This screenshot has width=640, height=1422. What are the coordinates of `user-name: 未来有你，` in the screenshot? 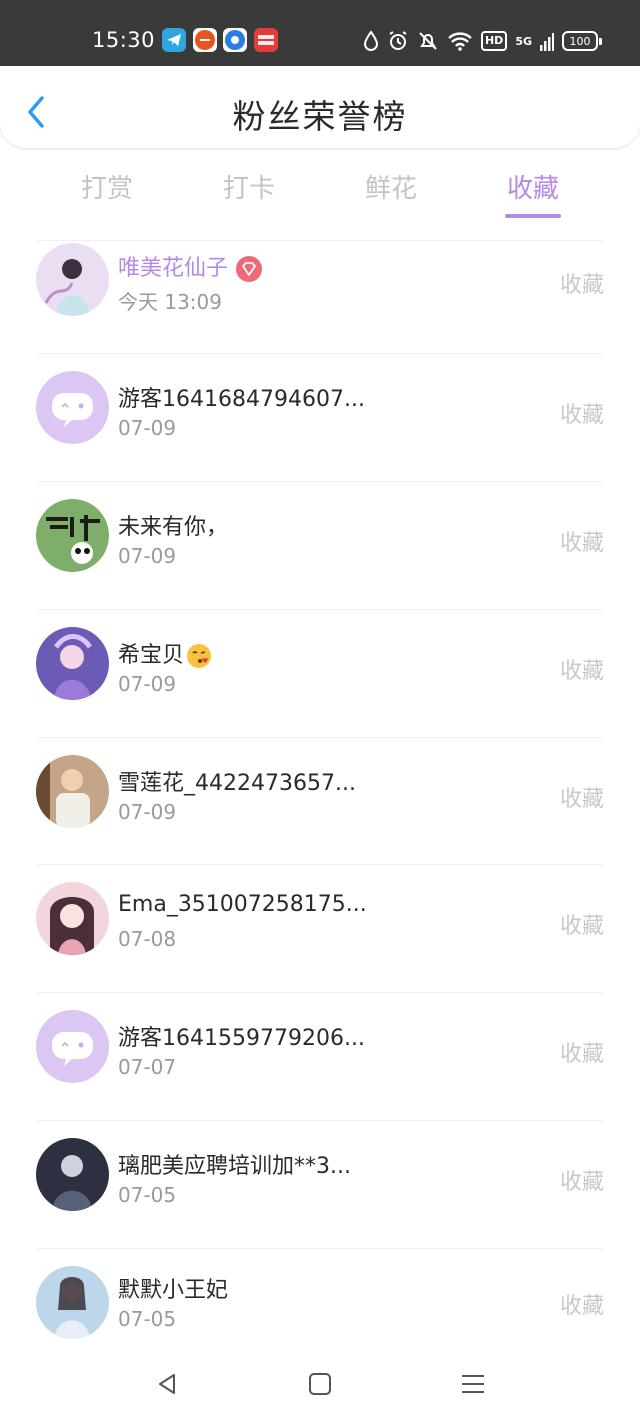 It's located at (173, 527).